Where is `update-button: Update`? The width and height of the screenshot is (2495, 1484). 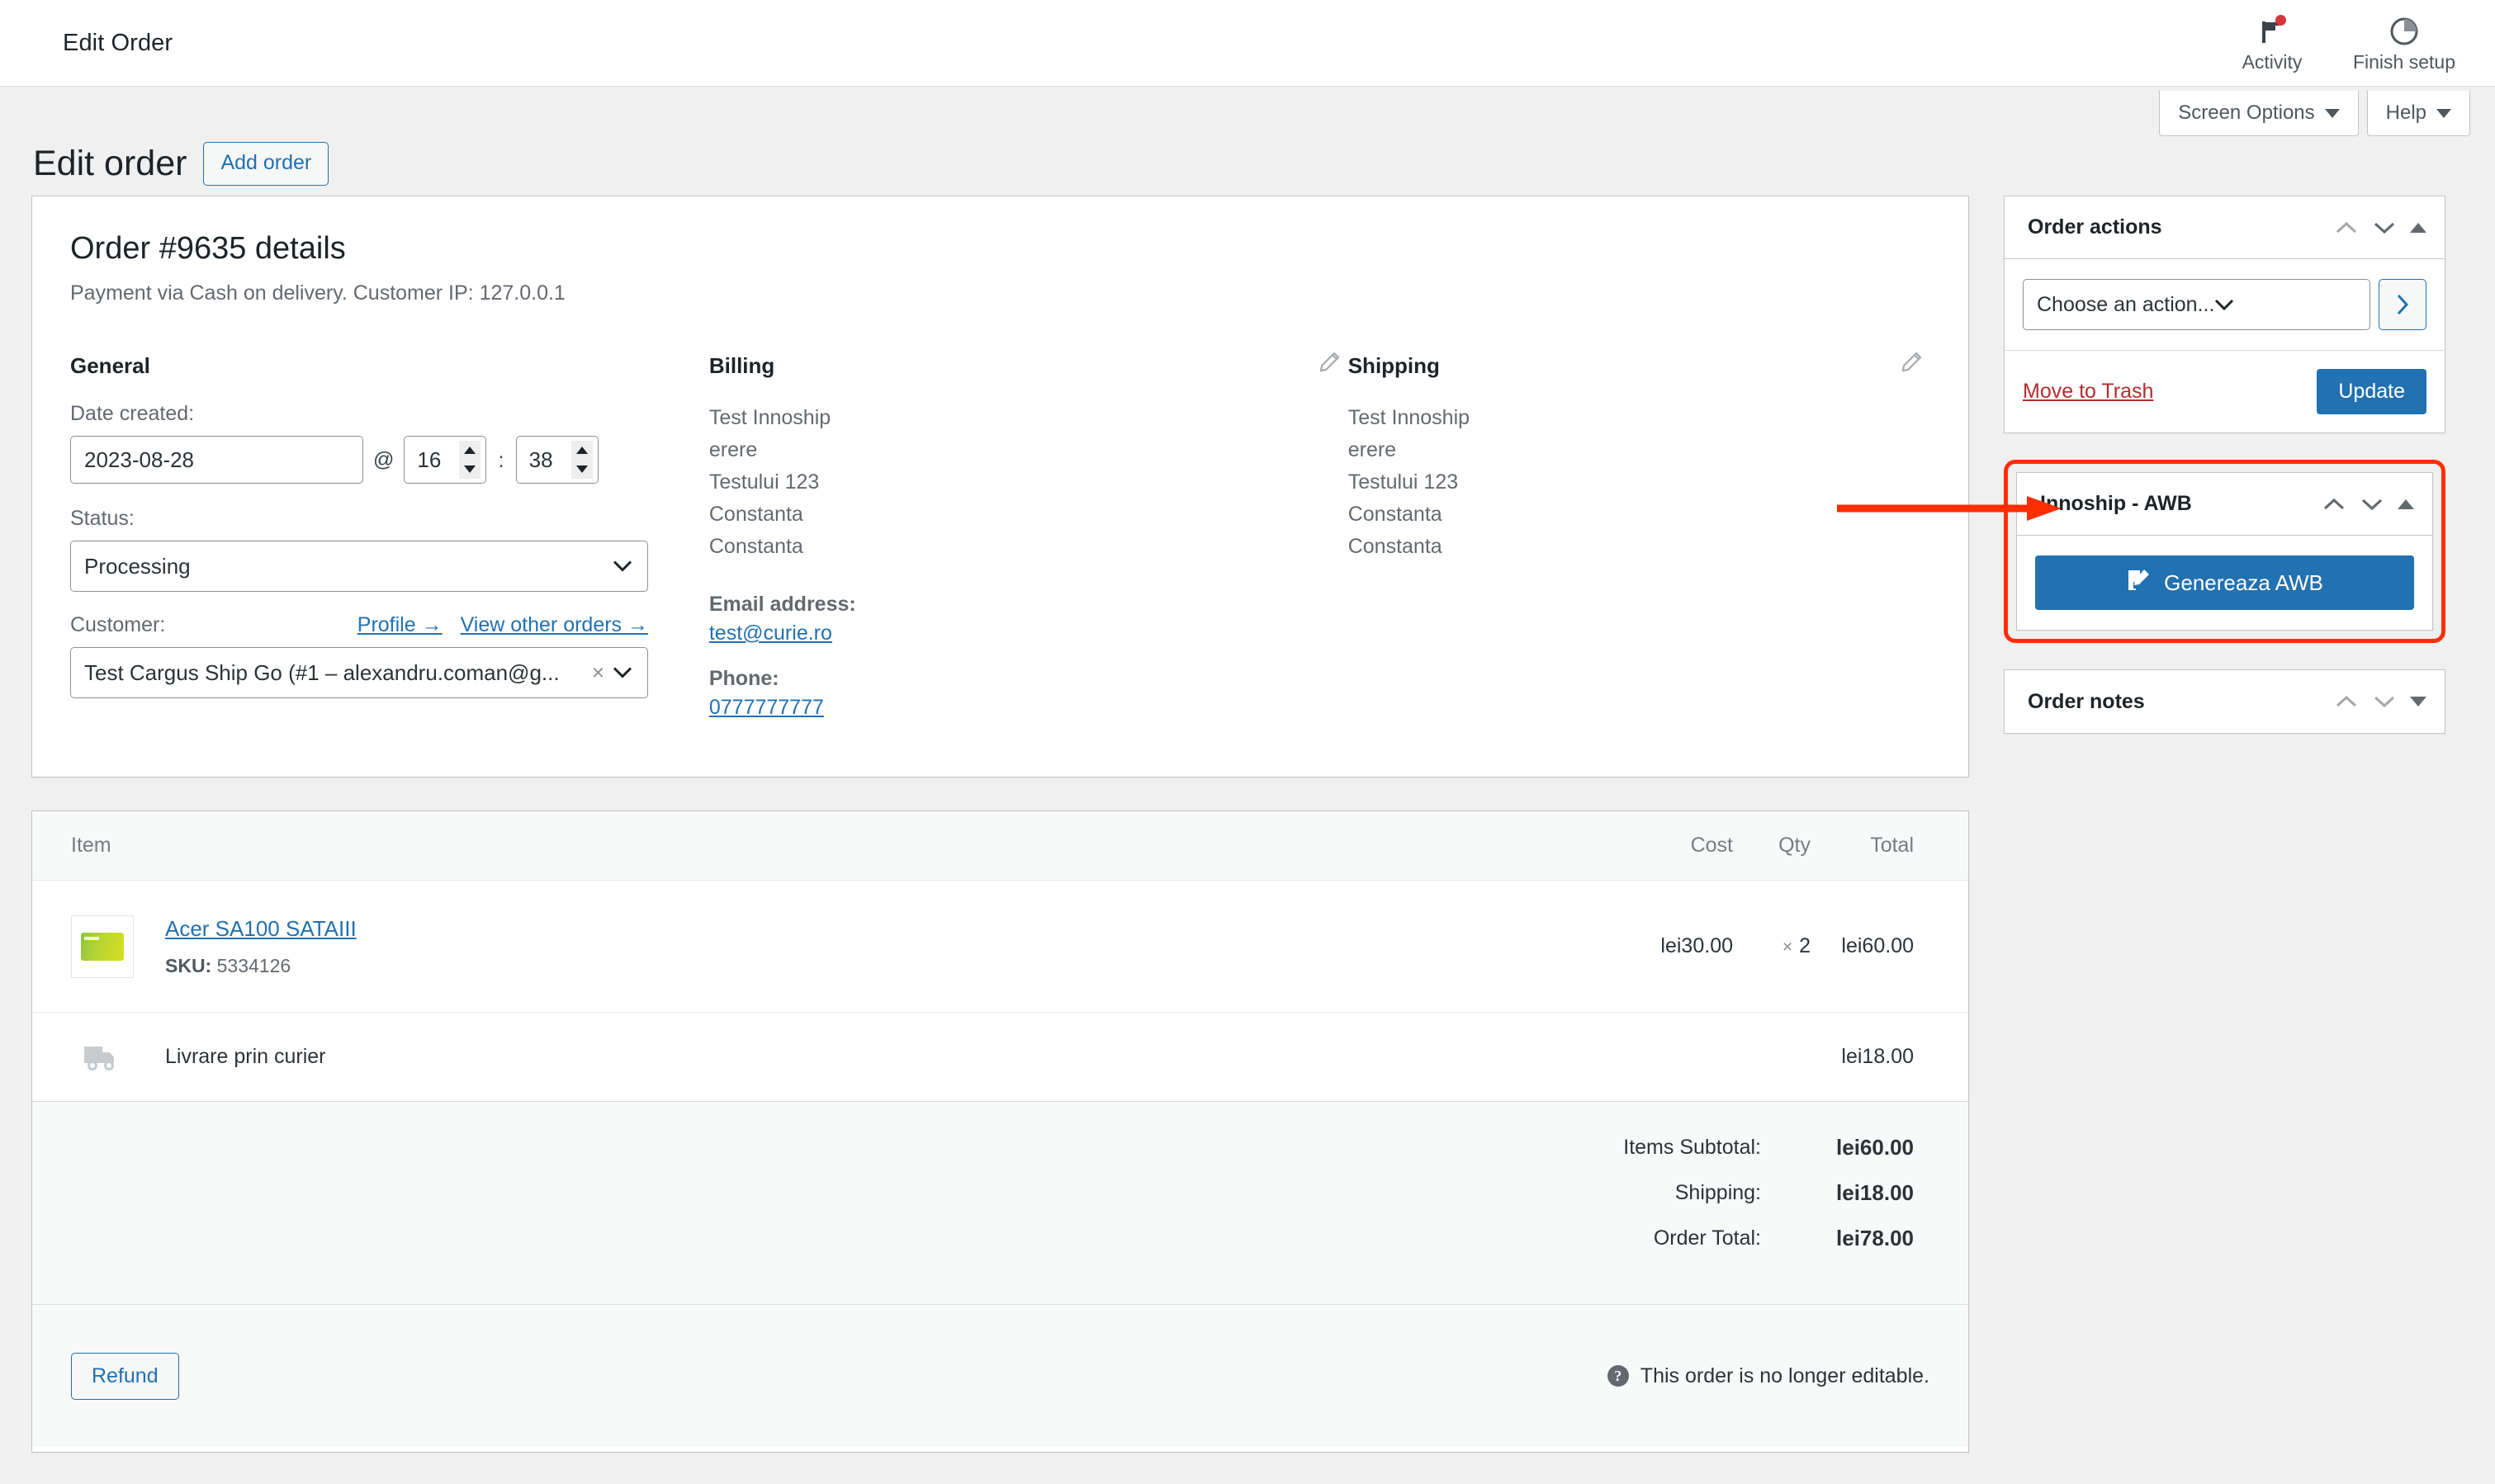 update-button: Update is located at coordinates (2371, 391).